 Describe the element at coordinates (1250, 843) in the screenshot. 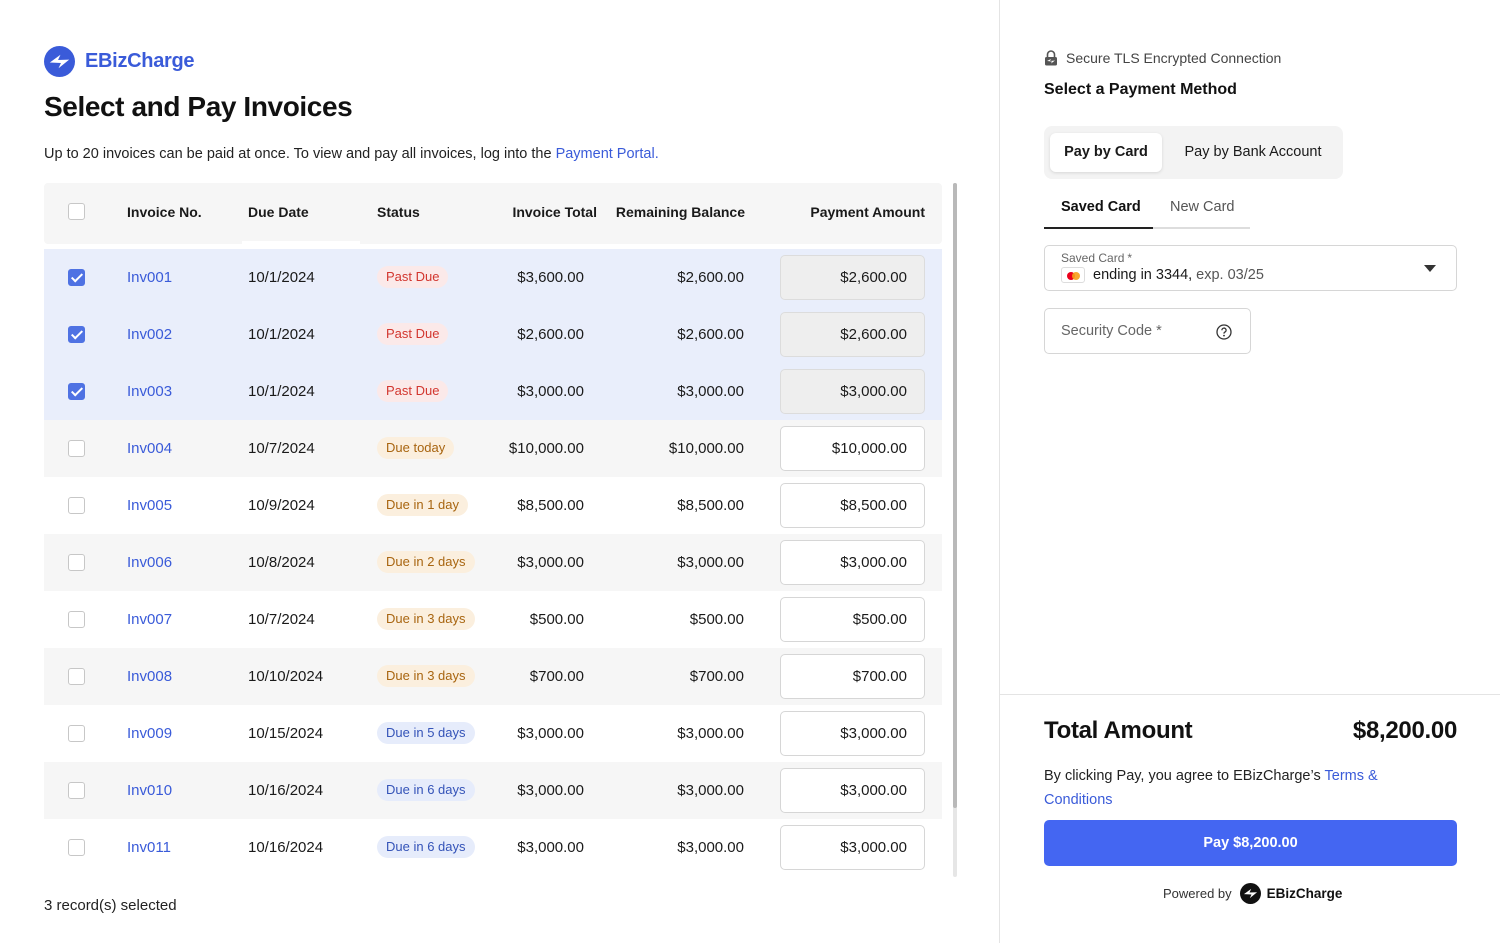

I see `pay-button: Pay $8,200.00` at that location.